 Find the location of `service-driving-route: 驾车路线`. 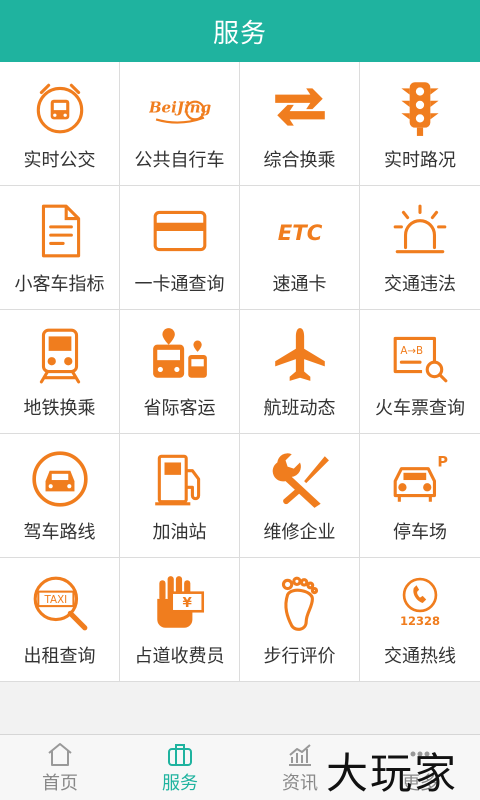

service-driving-route: 驾车路线 is located at coordinates (60, 496).